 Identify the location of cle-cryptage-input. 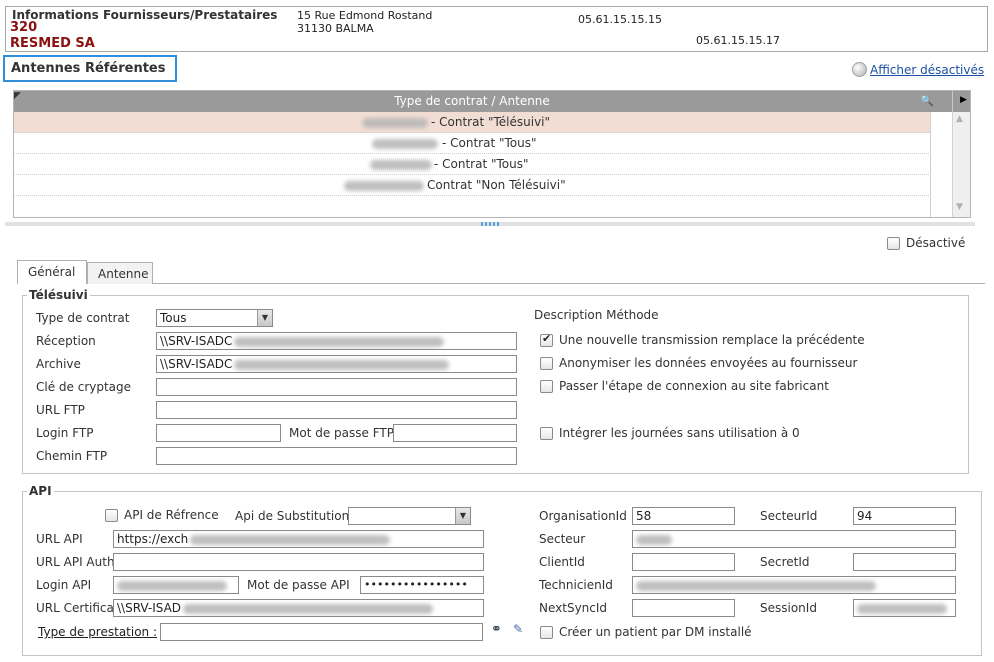
(336, 387).